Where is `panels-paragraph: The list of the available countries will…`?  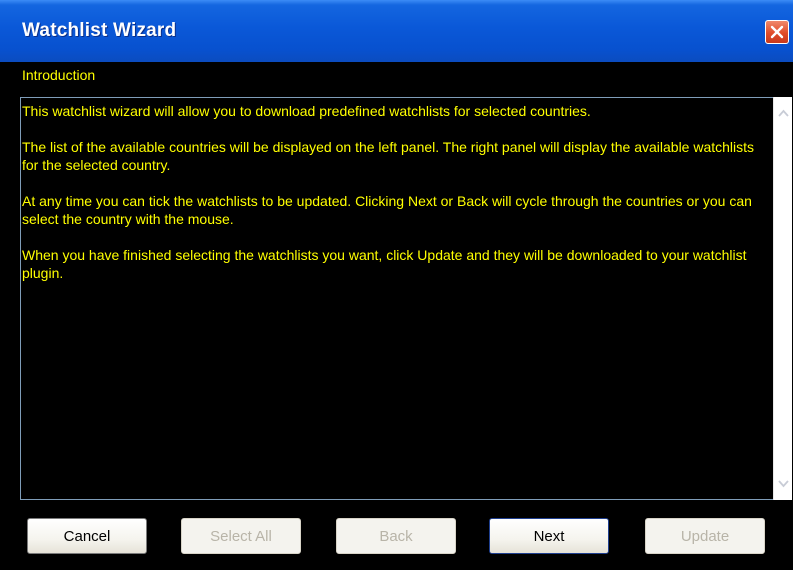
panels-paragraph: The list of the available countries will… is located at coordinates (388, 156).